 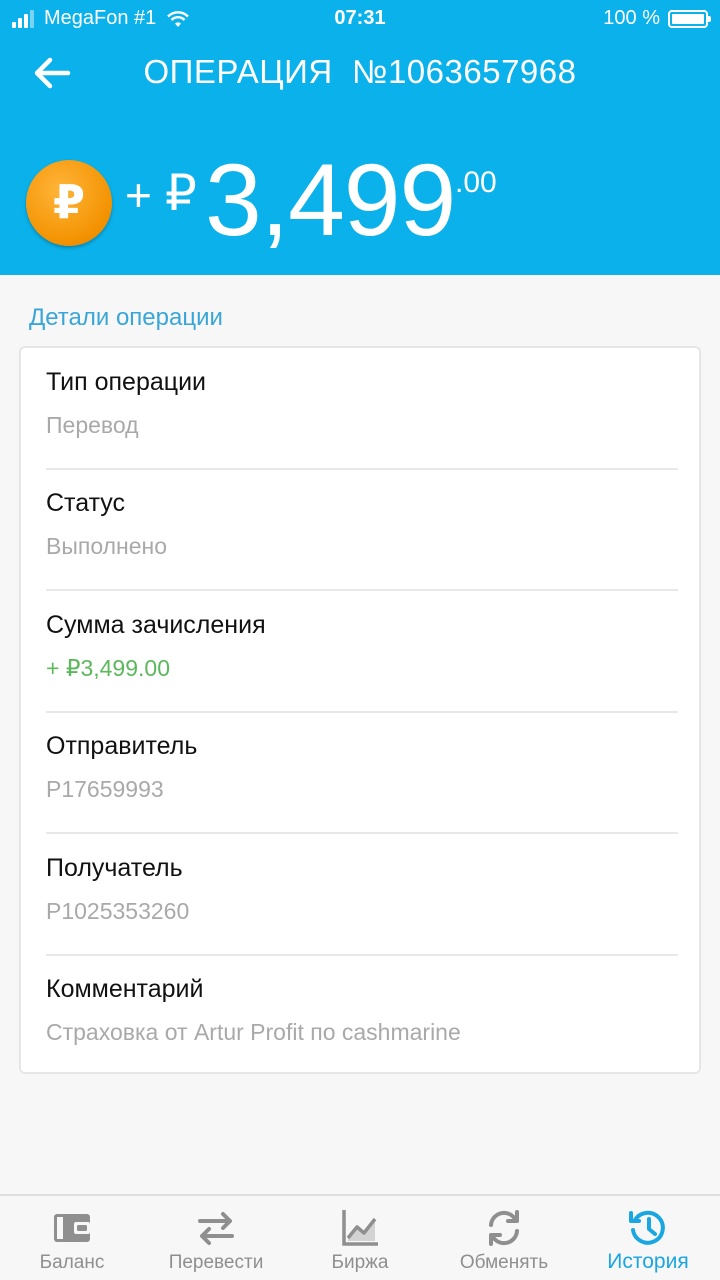 I want to click on amount-sign: +, so click(x=138, y=195).